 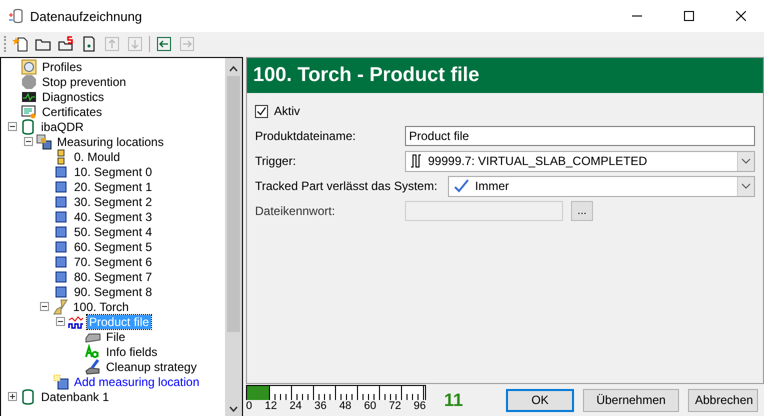 I want to click on dropdown: 99999.7: VIRTUAL_SLAB_COMPLETED, so click(x=580, y=161).